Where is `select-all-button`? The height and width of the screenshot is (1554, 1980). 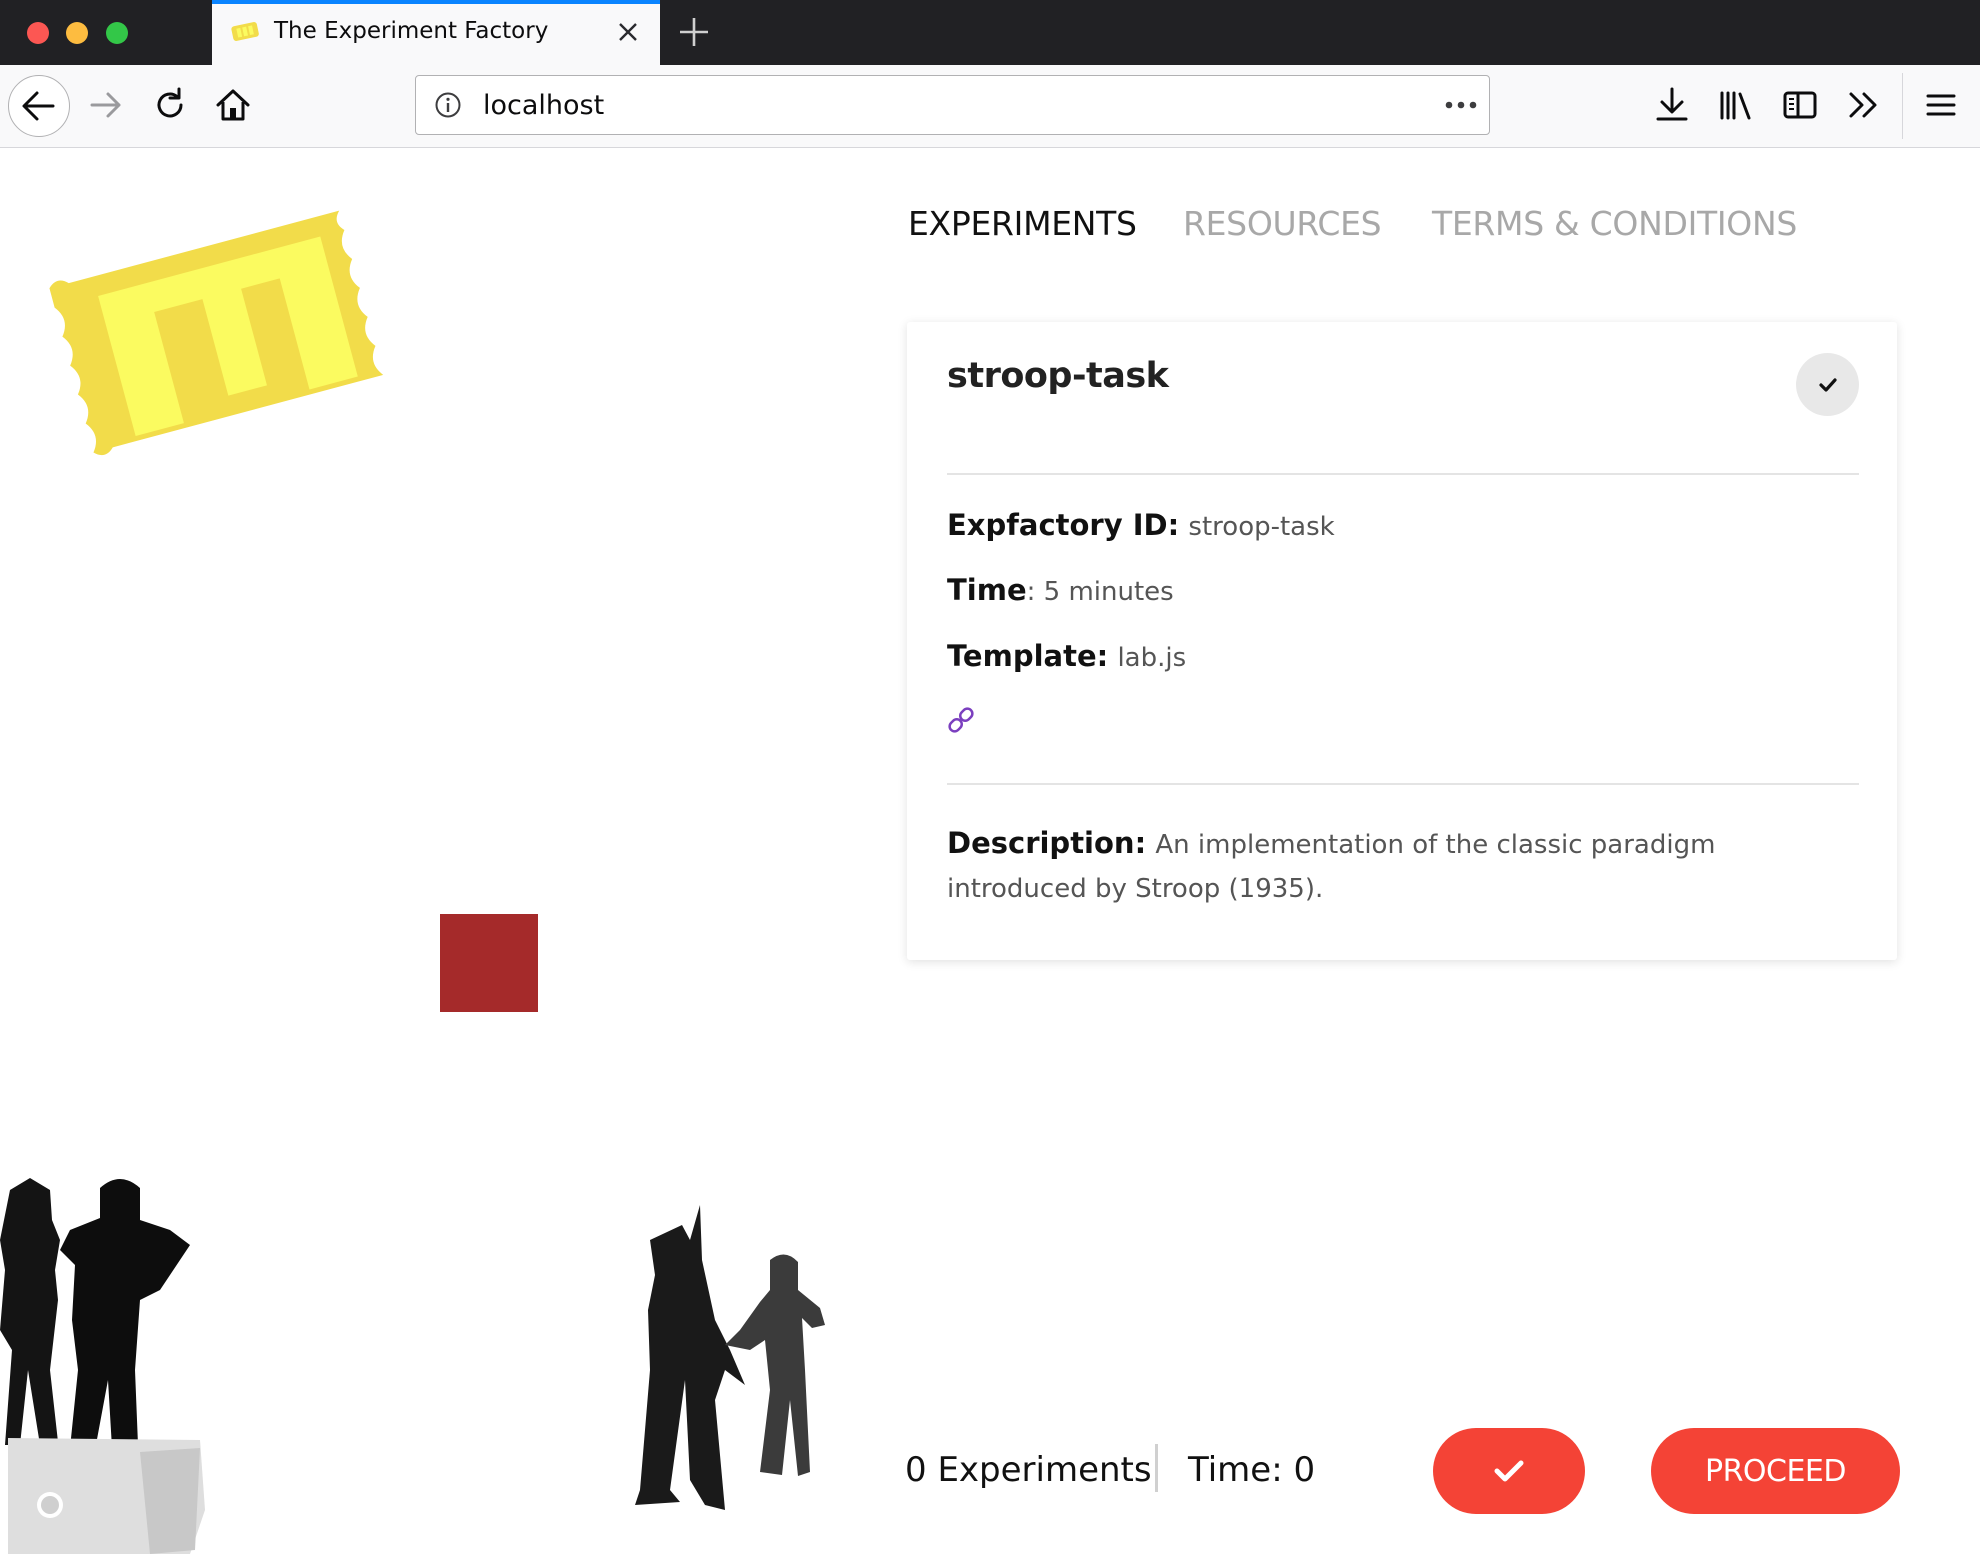
select-all-button is located at coordinates (1509, 1471).